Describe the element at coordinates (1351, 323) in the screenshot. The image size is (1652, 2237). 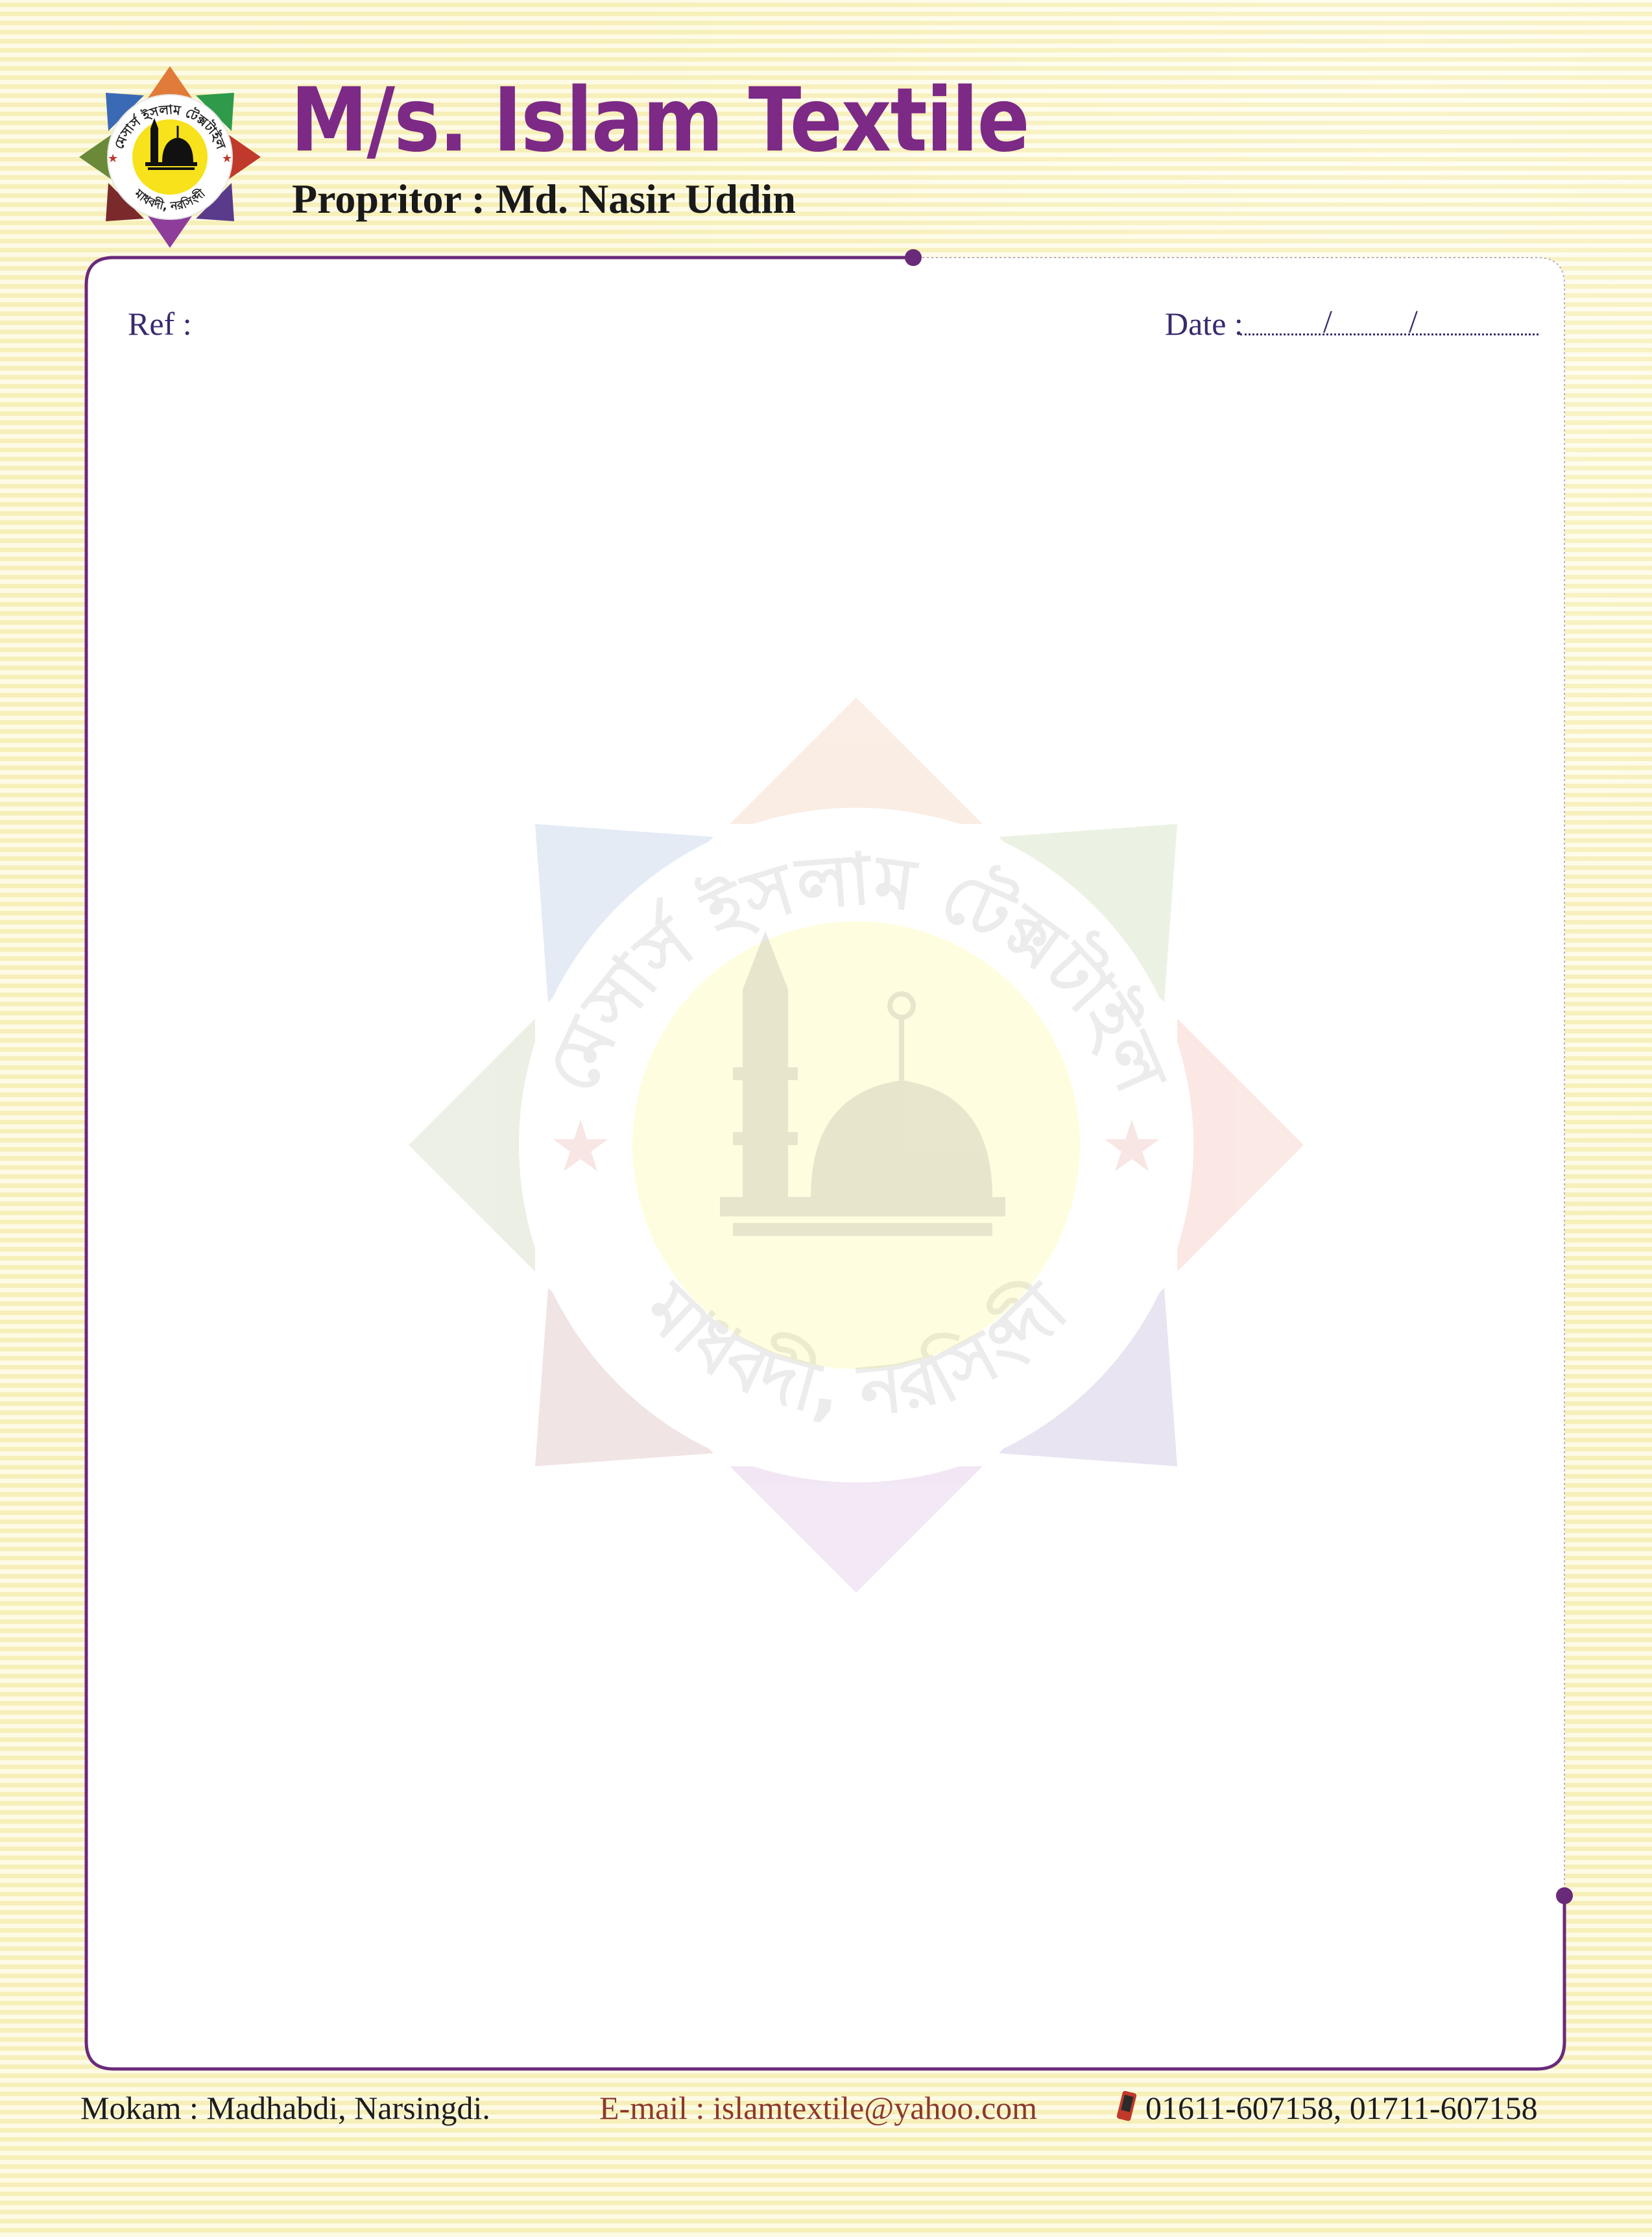
I see `date-field: Date : / /` at that location.